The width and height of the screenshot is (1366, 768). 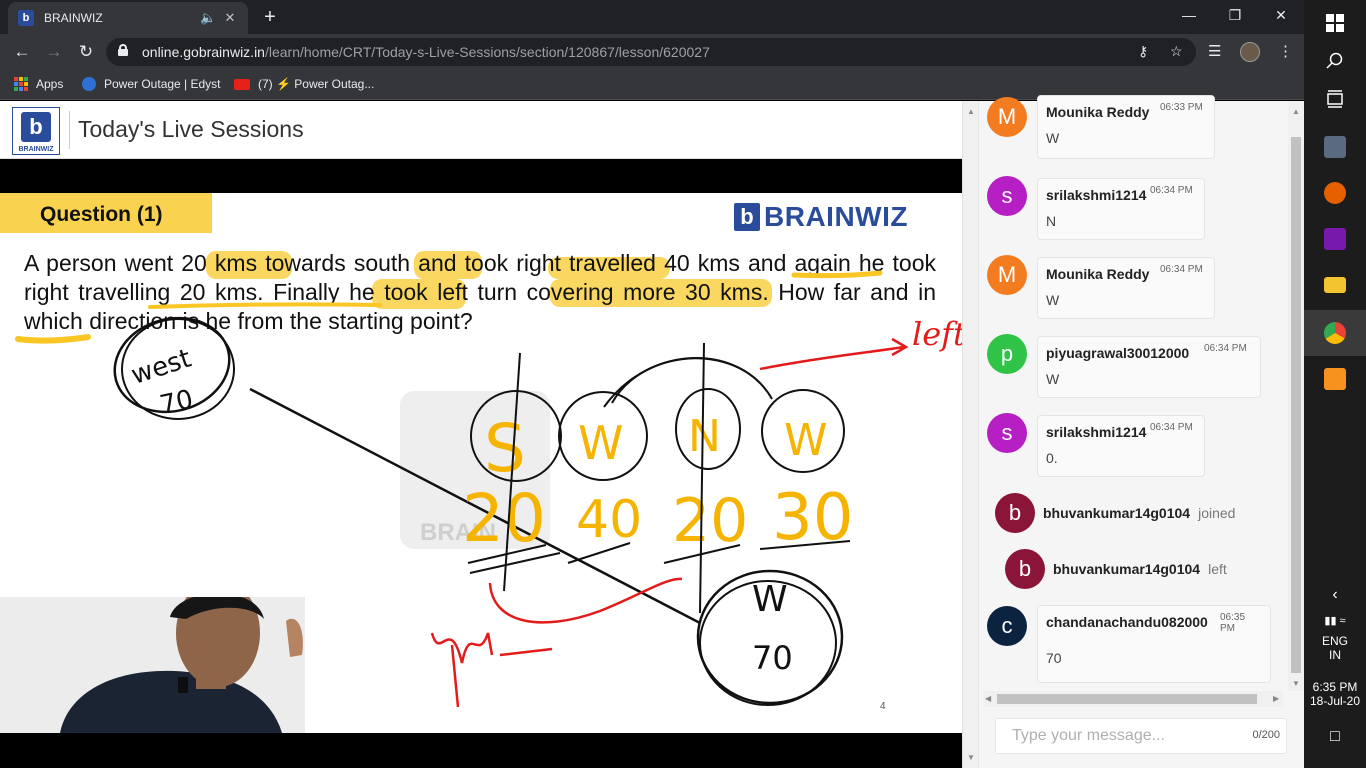 What do you see at coordinates (1126, 288) in the screenshot?
I see `message-bubble: Mounika Reddy 06:34 PM W` at bounding box center [1126, 288].